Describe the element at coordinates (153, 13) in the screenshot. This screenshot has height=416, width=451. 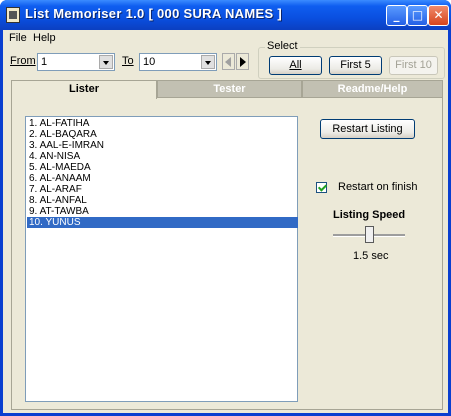
I see `window-title: List Memoriser 1.0 [ 000 SURA NAMES ]` at that location.